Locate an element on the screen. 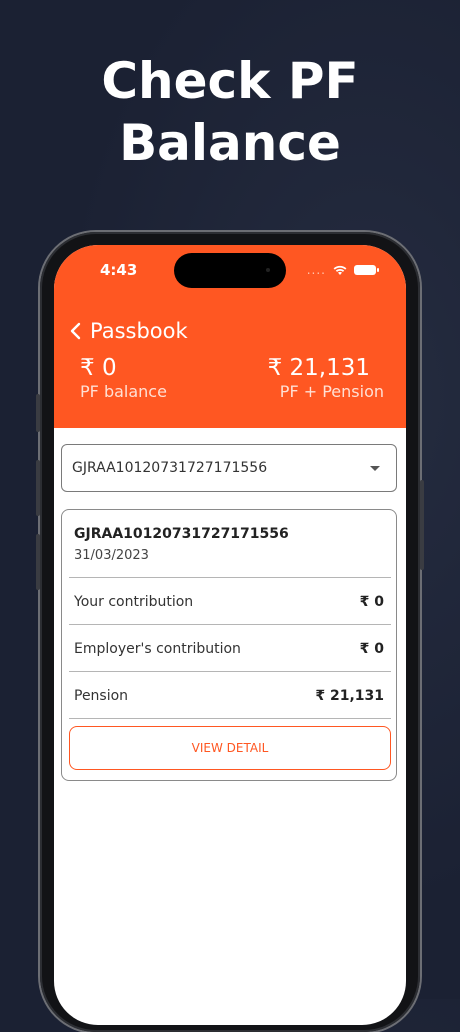  card-date: 31/03/2023 is located at coordinates (111, 555).